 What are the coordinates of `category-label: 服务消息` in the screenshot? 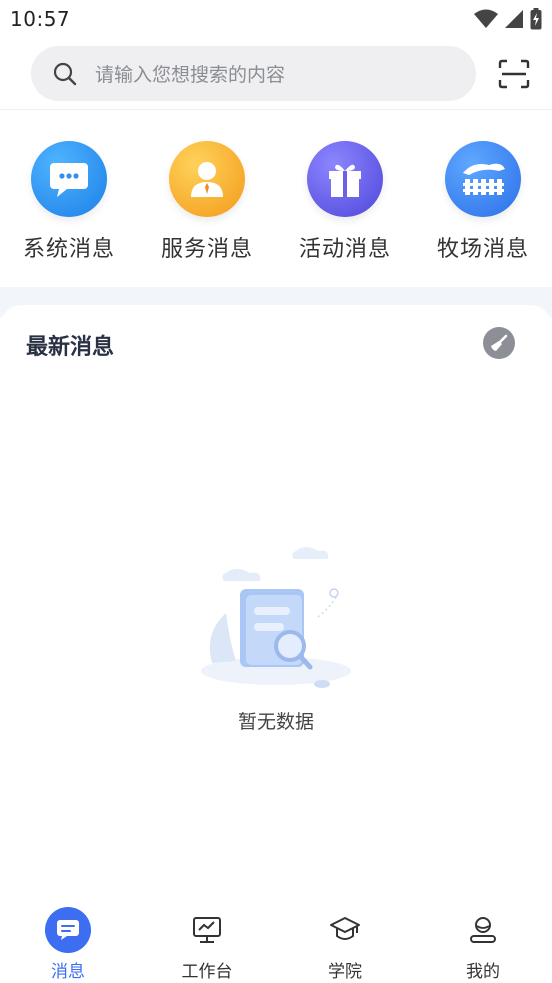 It's located at (206, 249).